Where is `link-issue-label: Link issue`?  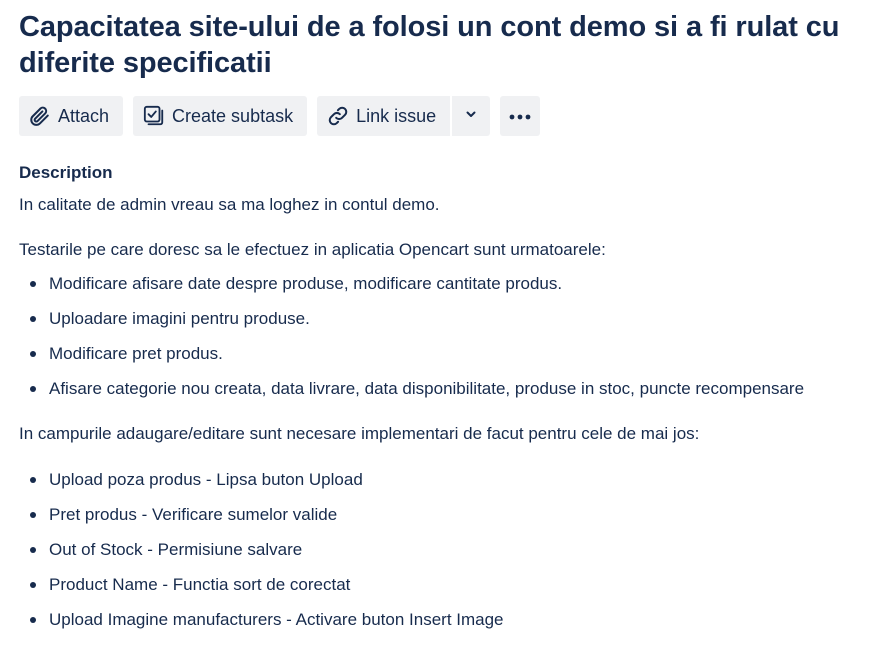
link-issue-label: Link issue is located at coordinates (396, 115).